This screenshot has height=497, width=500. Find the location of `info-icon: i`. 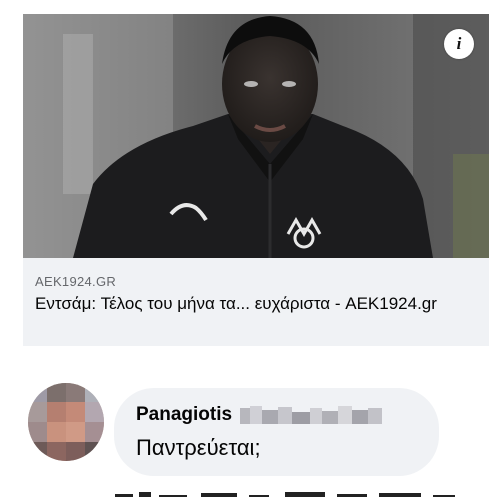

info-icon: i is located at coordinates (459, 44).